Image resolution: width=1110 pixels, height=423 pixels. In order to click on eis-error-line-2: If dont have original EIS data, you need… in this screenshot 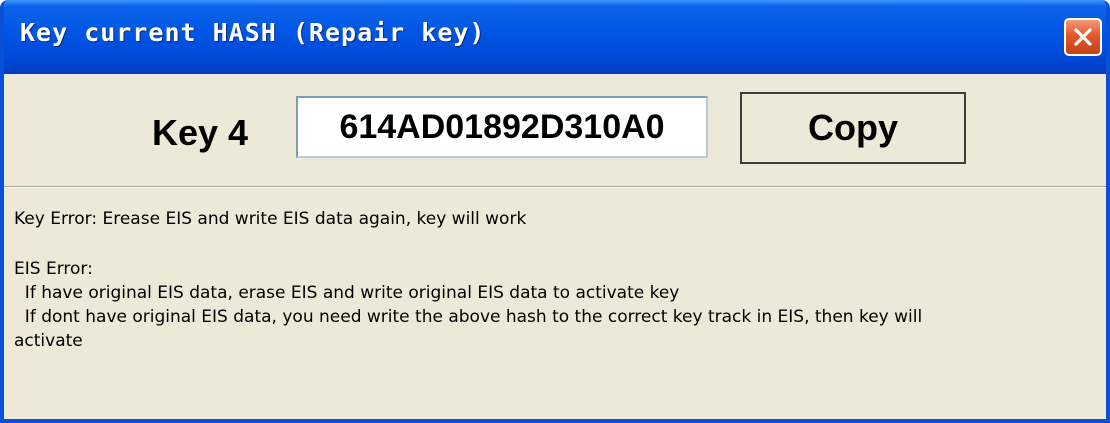, I will do `click(468, 317)`.